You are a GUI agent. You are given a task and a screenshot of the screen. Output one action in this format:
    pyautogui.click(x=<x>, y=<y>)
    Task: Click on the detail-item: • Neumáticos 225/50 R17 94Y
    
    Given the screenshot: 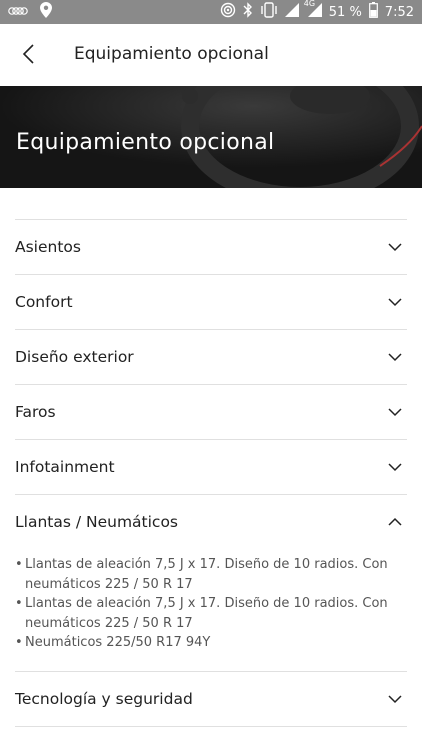 What is the action you would take?
    pyautogui.click(x=211, y=643)
    